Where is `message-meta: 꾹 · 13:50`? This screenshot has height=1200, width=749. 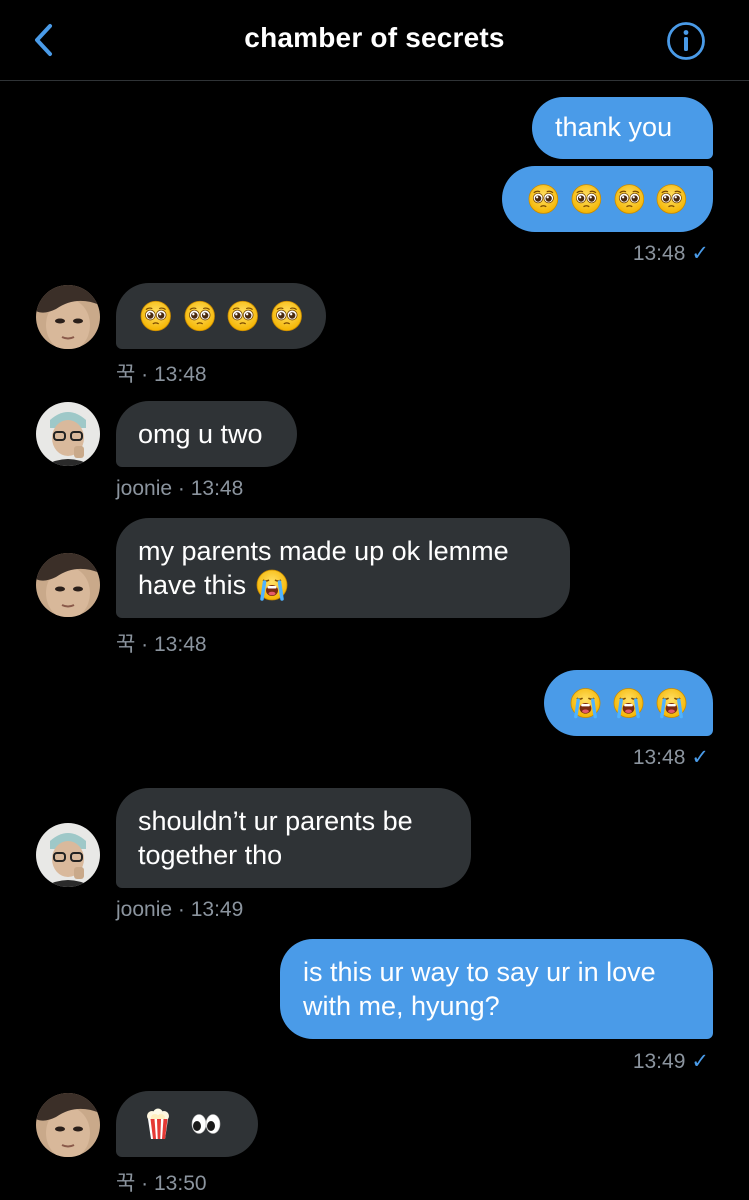
message-meta: 꾹 · 13:50 is located at coordinates (161, 1182).